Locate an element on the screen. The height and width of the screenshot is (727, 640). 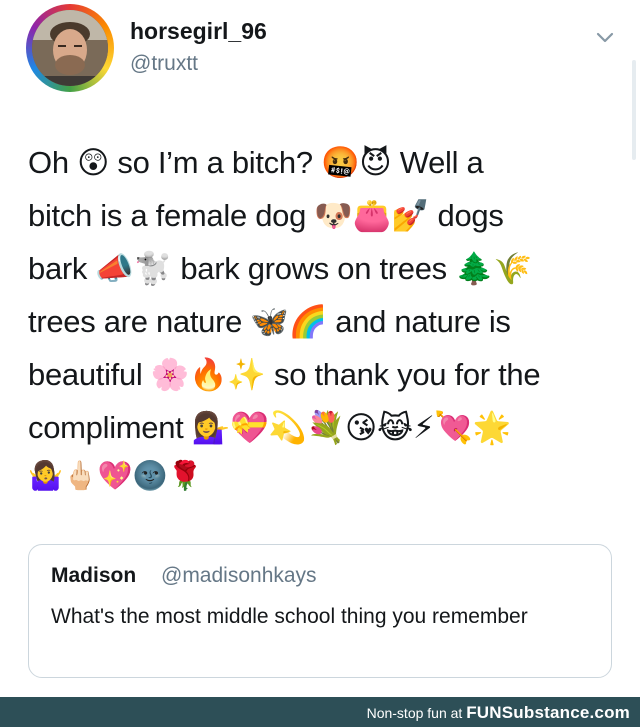
tweet-text-line: bark 📣🐩 bark grows on trees 🌲🌾 is located at coordinates (280, 268).